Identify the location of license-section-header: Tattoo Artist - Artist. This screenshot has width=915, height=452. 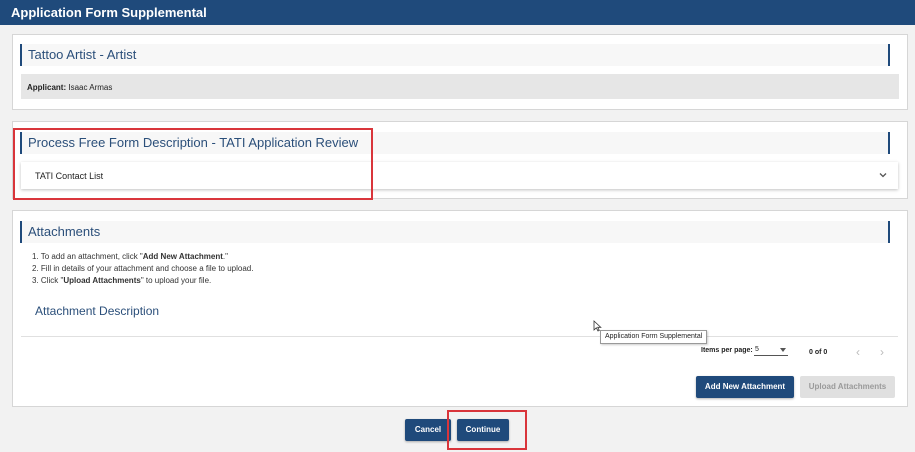
(455, 55).